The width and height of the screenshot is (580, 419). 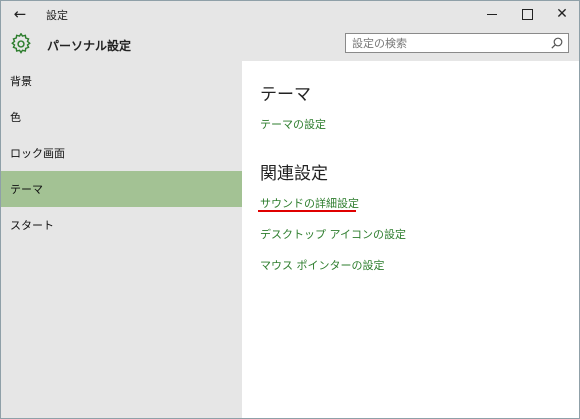 I want to click on related-settings-heading: 関連設定, so click(x=294, y=174).